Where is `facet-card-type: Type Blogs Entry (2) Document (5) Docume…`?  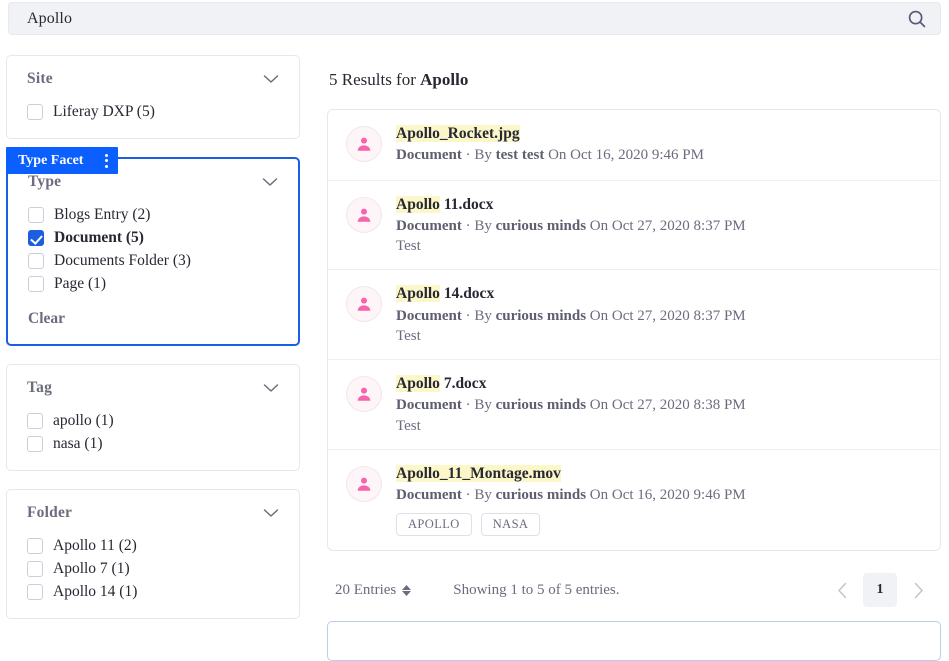 facet-card-type: Type Blogs Entry (2) Document (5) Docume… is located at coordinates (153, 251).